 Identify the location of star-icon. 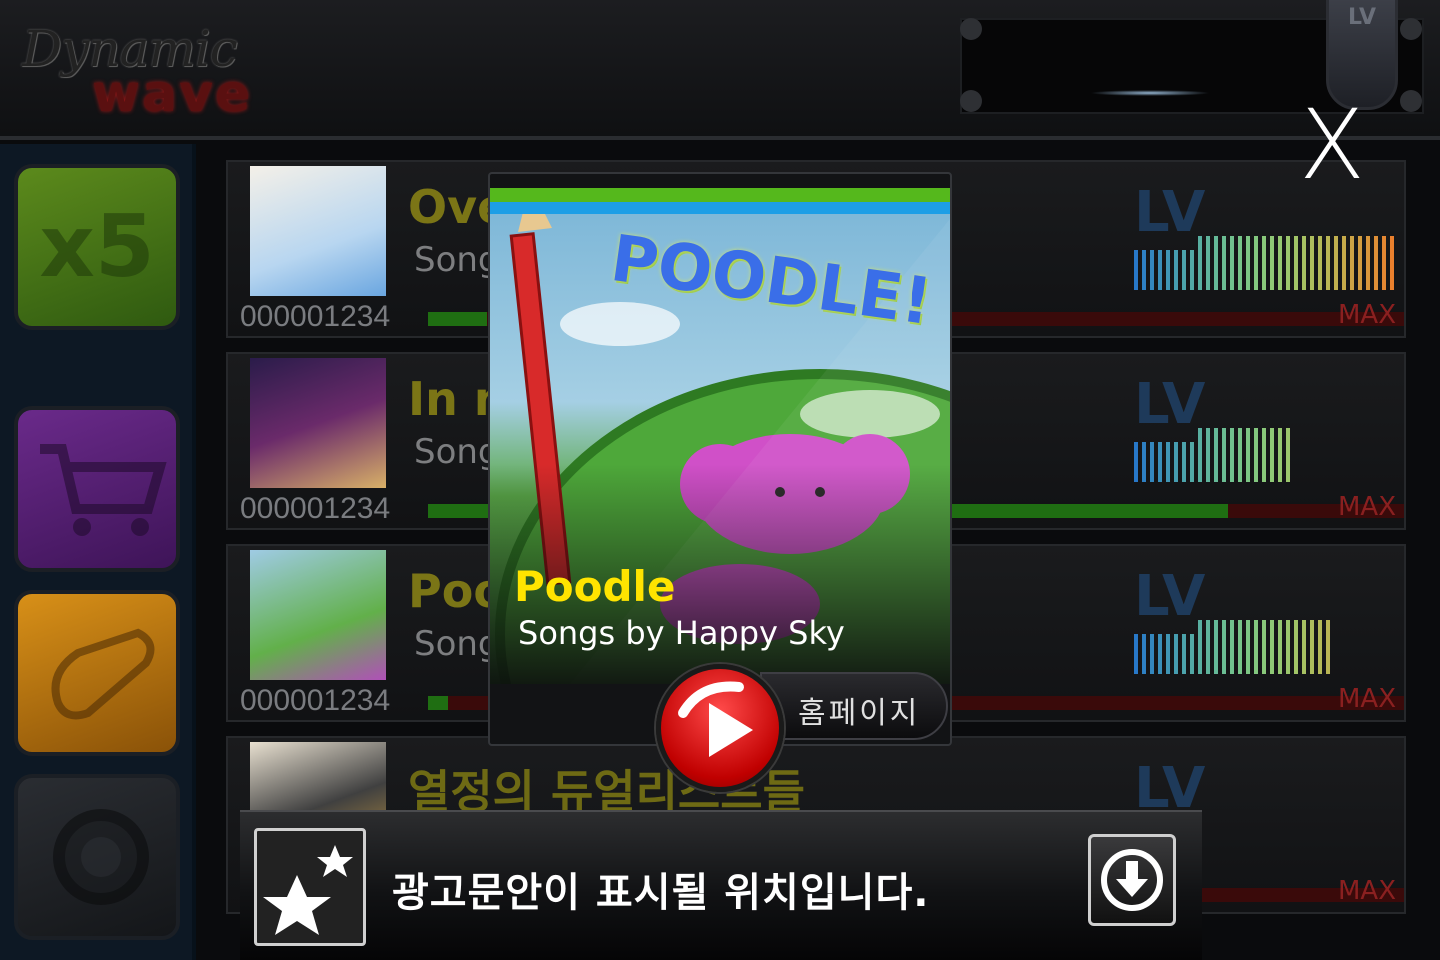
(308, 890).